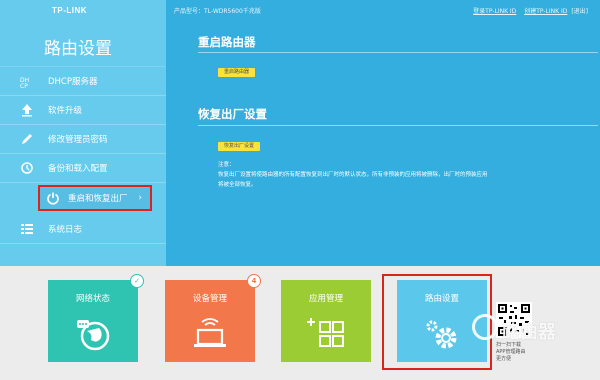 Image resolution: width=600 pixels, height=380 pixels. I want to click on apps-grid-icon, so click(325, 332).